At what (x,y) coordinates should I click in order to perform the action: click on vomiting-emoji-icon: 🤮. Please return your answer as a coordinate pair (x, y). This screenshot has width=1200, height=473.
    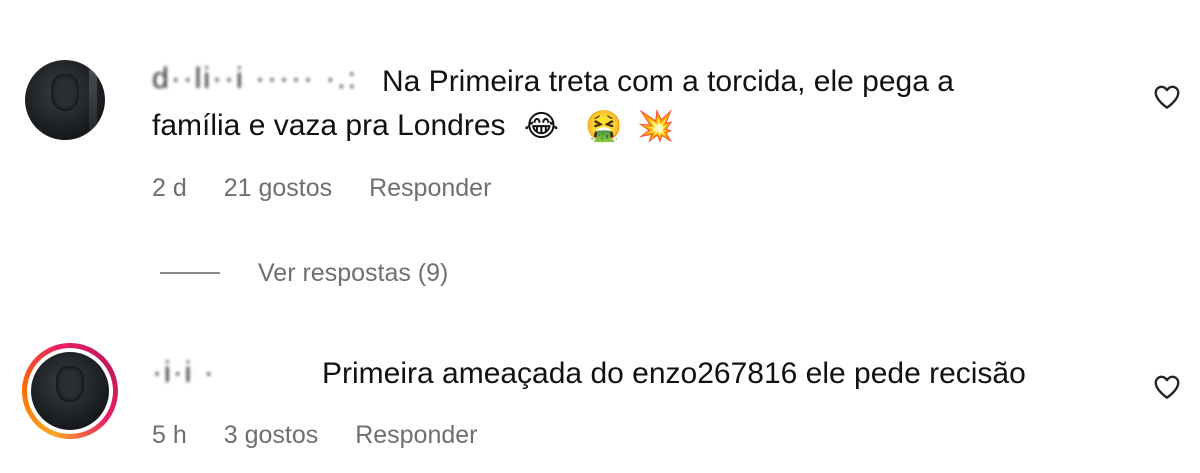
    Looking at the image, I should click on (604, 127).